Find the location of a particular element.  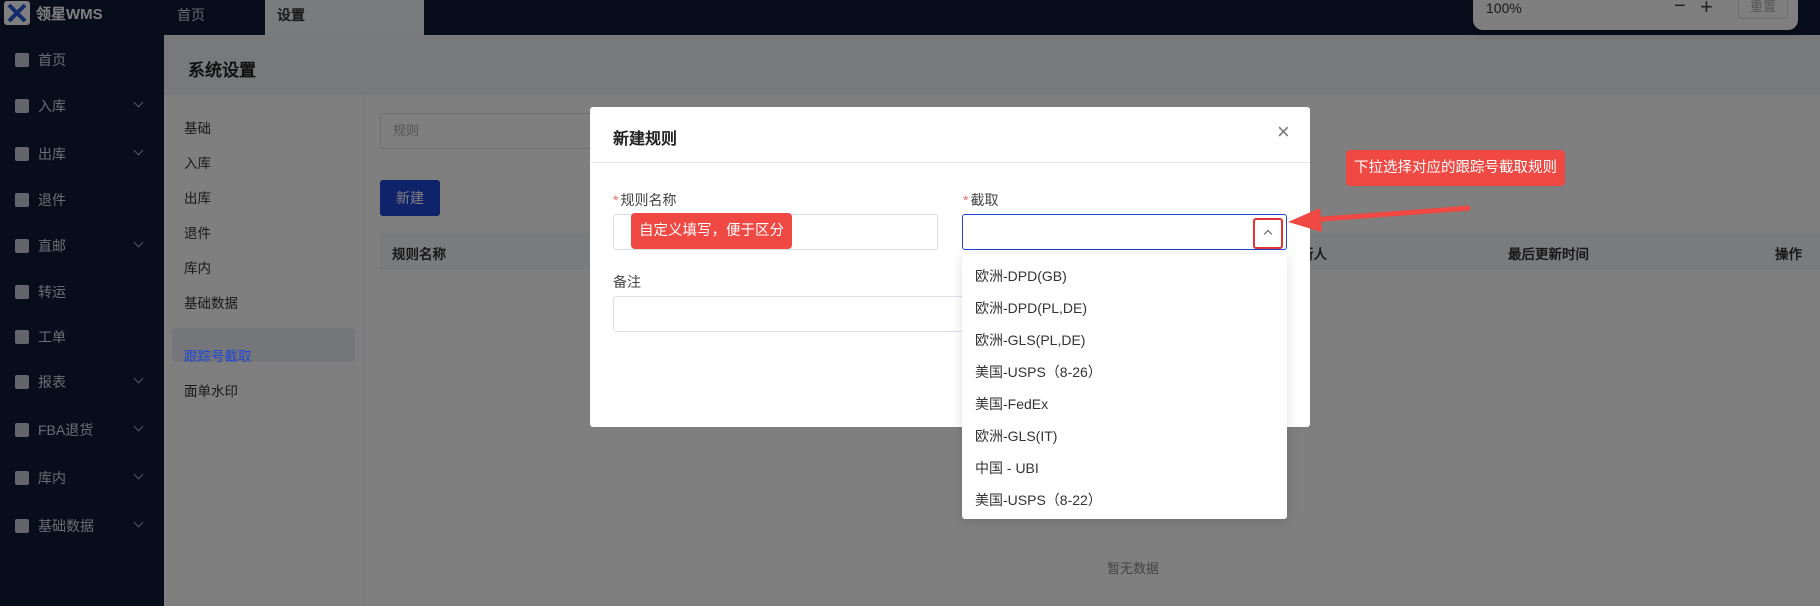

rule-name-label: * 规则名称 is located at coordinates (644, 200).